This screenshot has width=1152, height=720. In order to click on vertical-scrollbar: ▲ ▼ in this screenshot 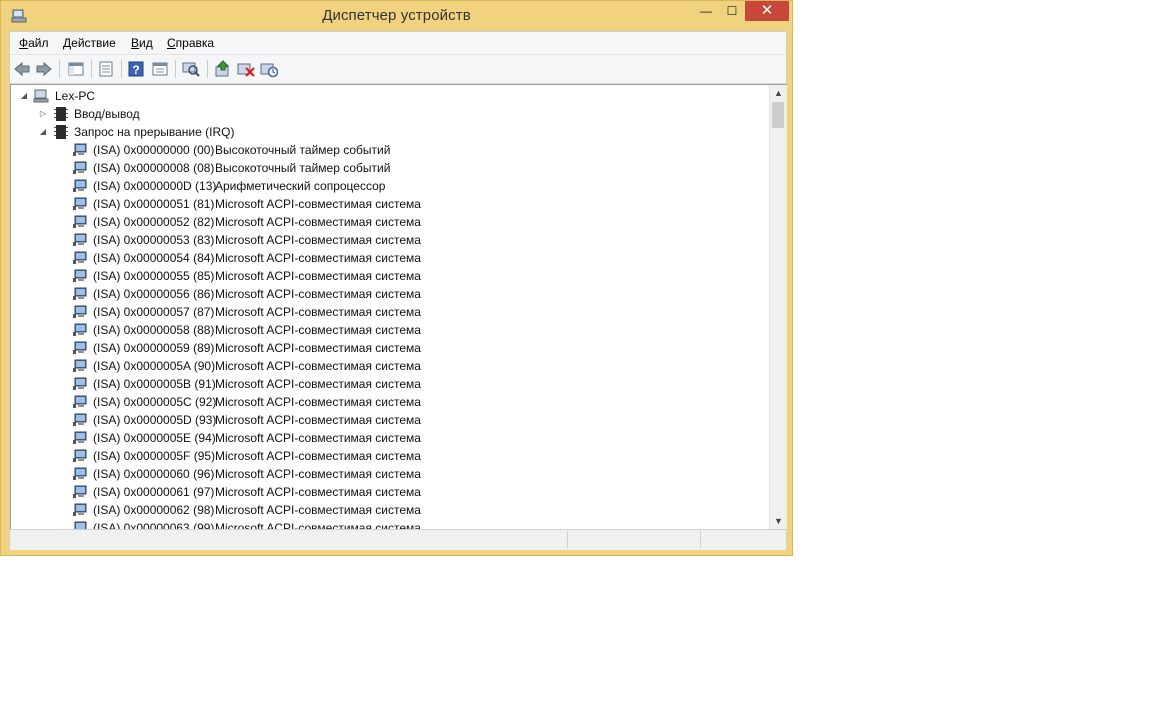, I will do `click(778, 307)`.